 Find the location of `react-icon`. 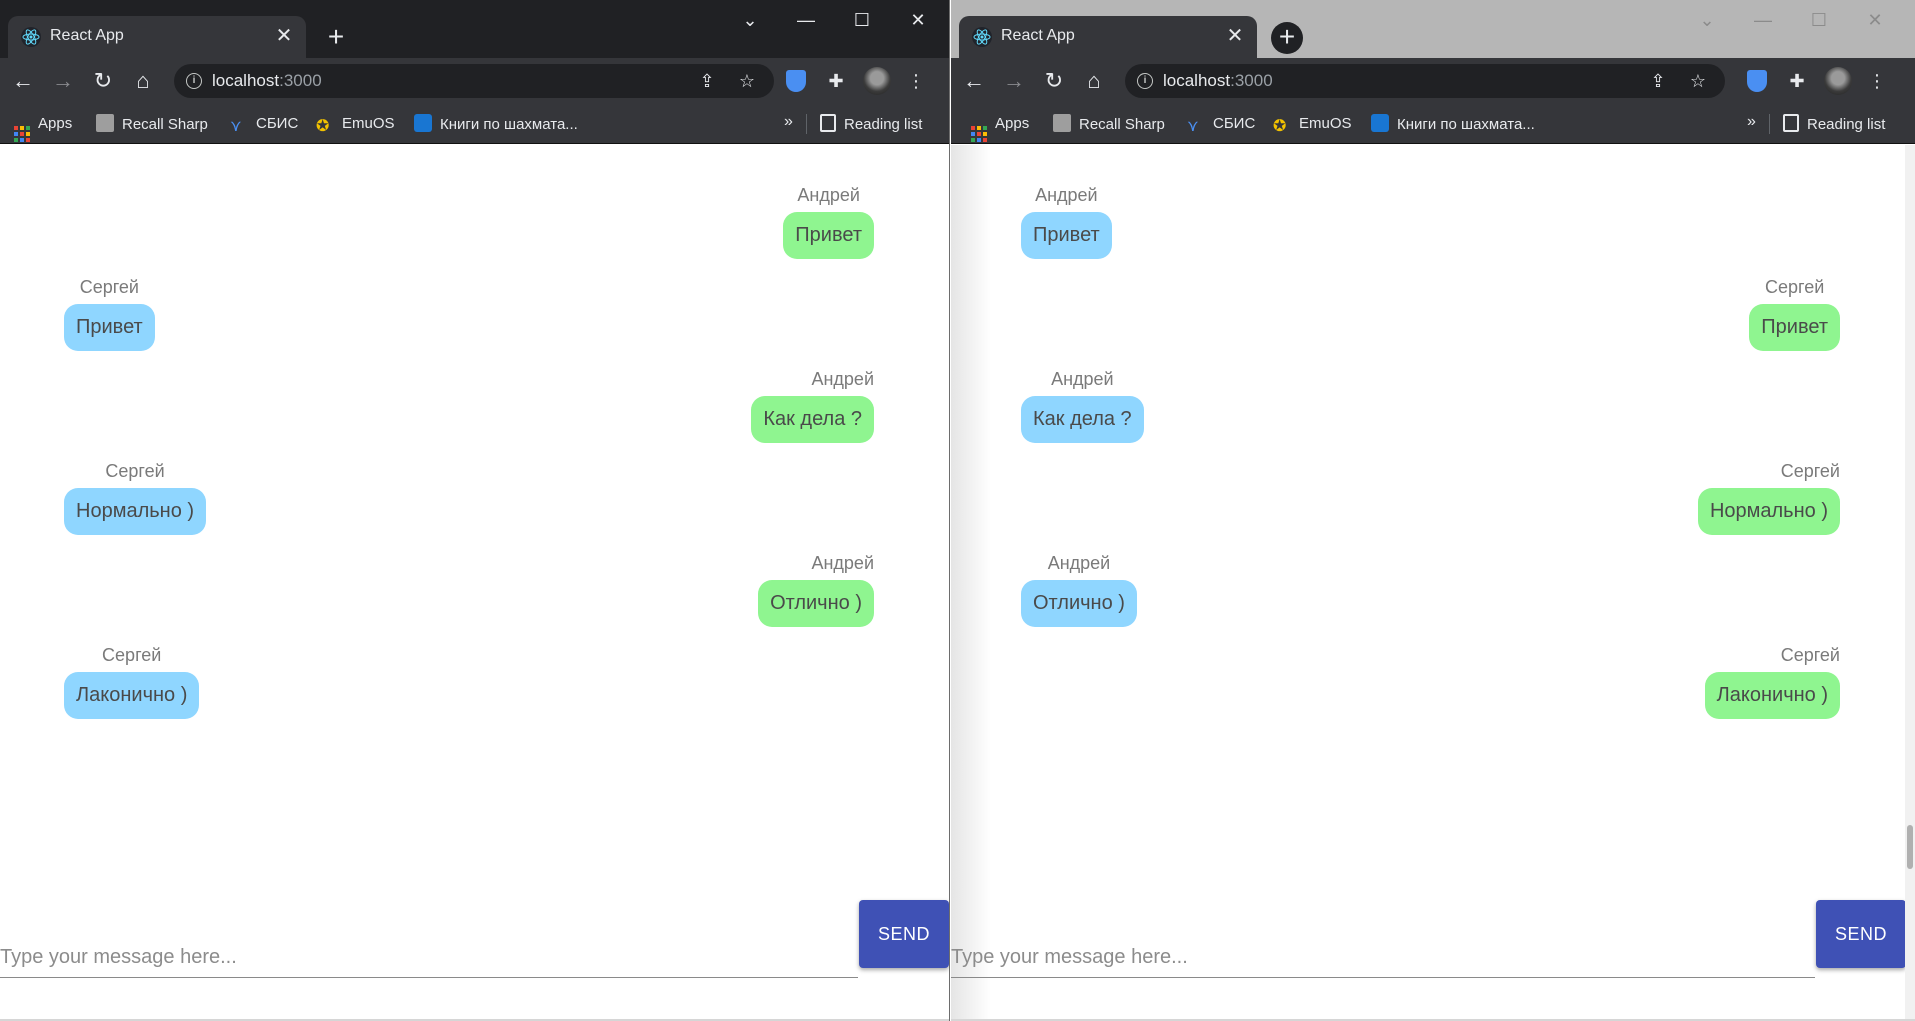

react-icon is located at coordinates (982, 37).